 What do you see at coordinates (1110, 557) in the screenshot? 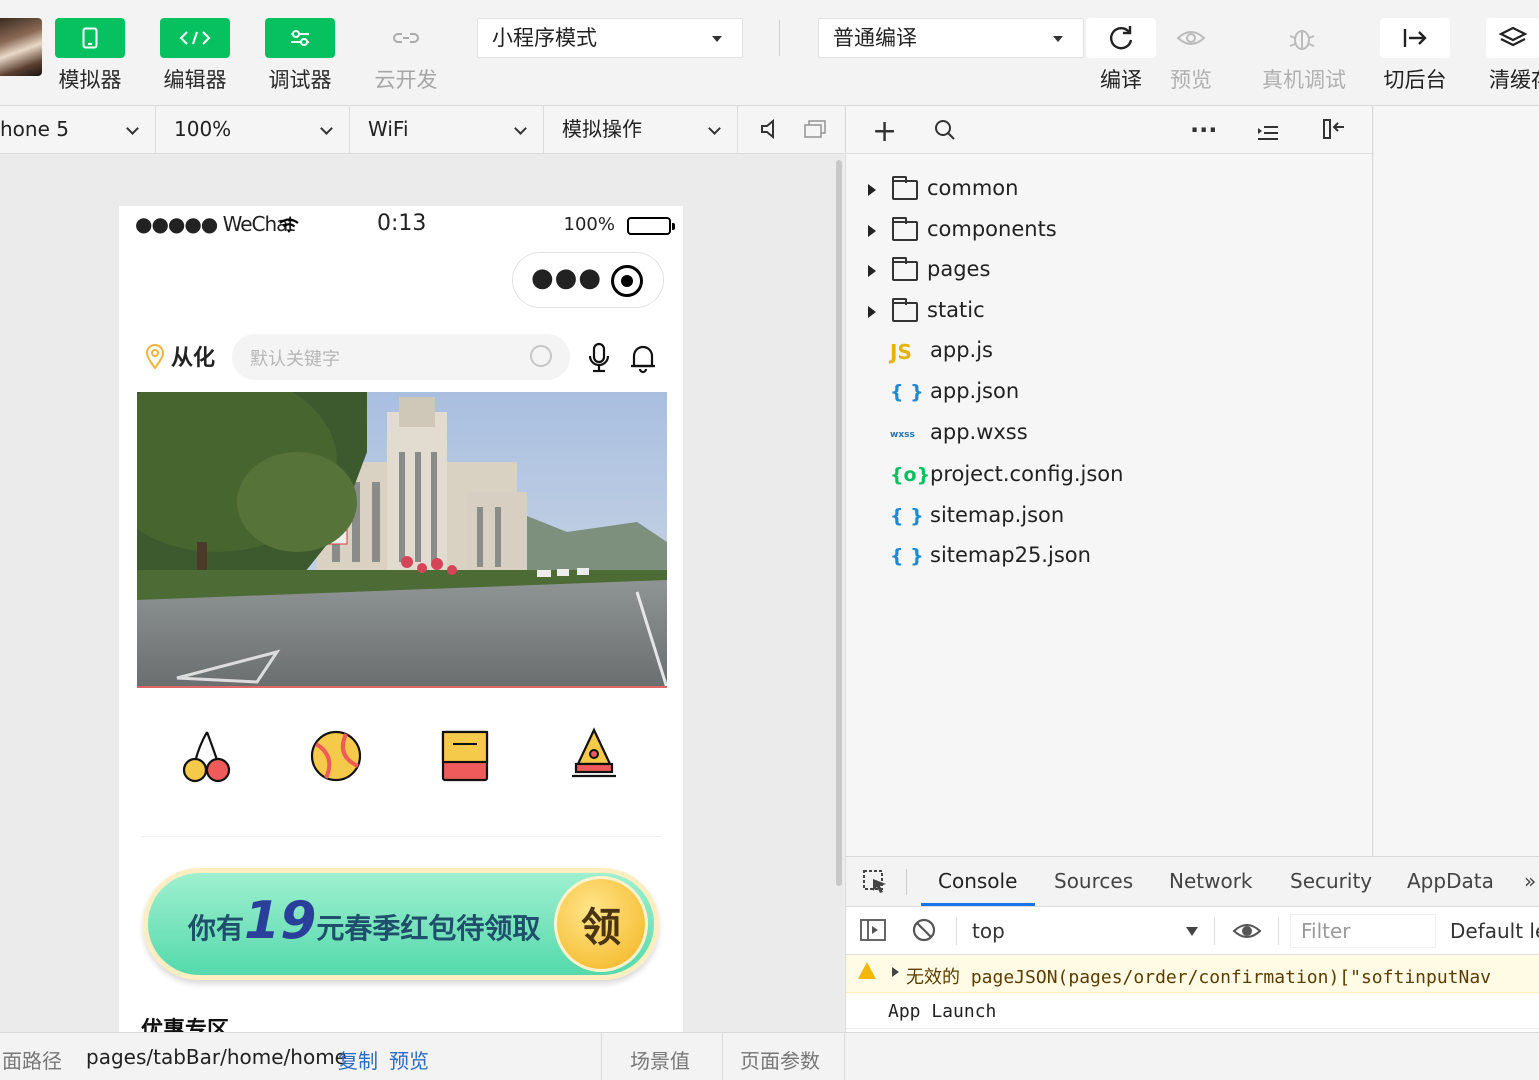
I see `tree-file: { } sitemap25.json` at bounding box center [1110, 557].